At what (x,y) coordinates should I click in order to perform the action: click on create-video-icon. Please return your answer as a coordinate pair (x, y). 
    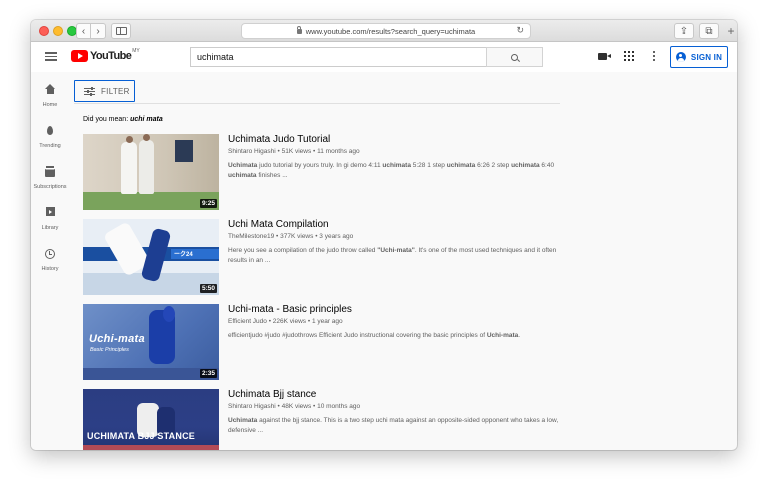
    Looking at the image, I should click on (604, 56).